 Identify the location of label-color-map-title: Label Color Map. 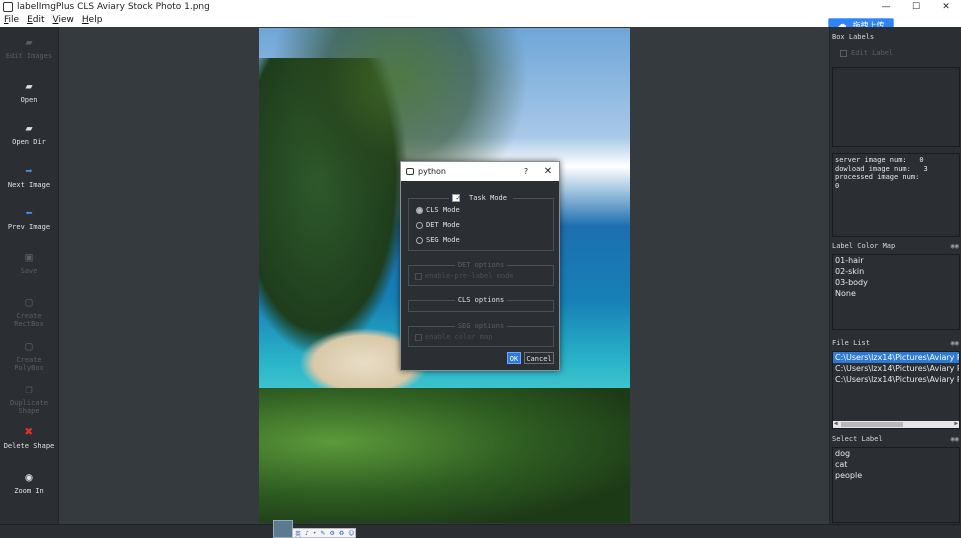
(864, 246).